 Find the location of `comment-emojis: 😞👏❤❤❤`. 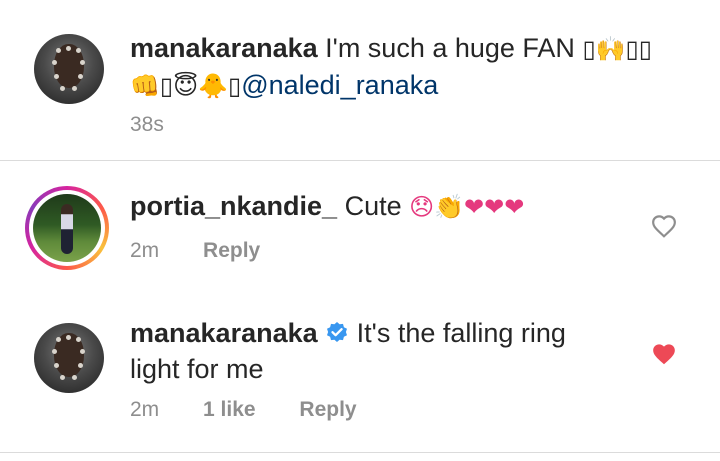

comment-emojis: 😞👏❤❤❤ is located at coordinates (467, 207).